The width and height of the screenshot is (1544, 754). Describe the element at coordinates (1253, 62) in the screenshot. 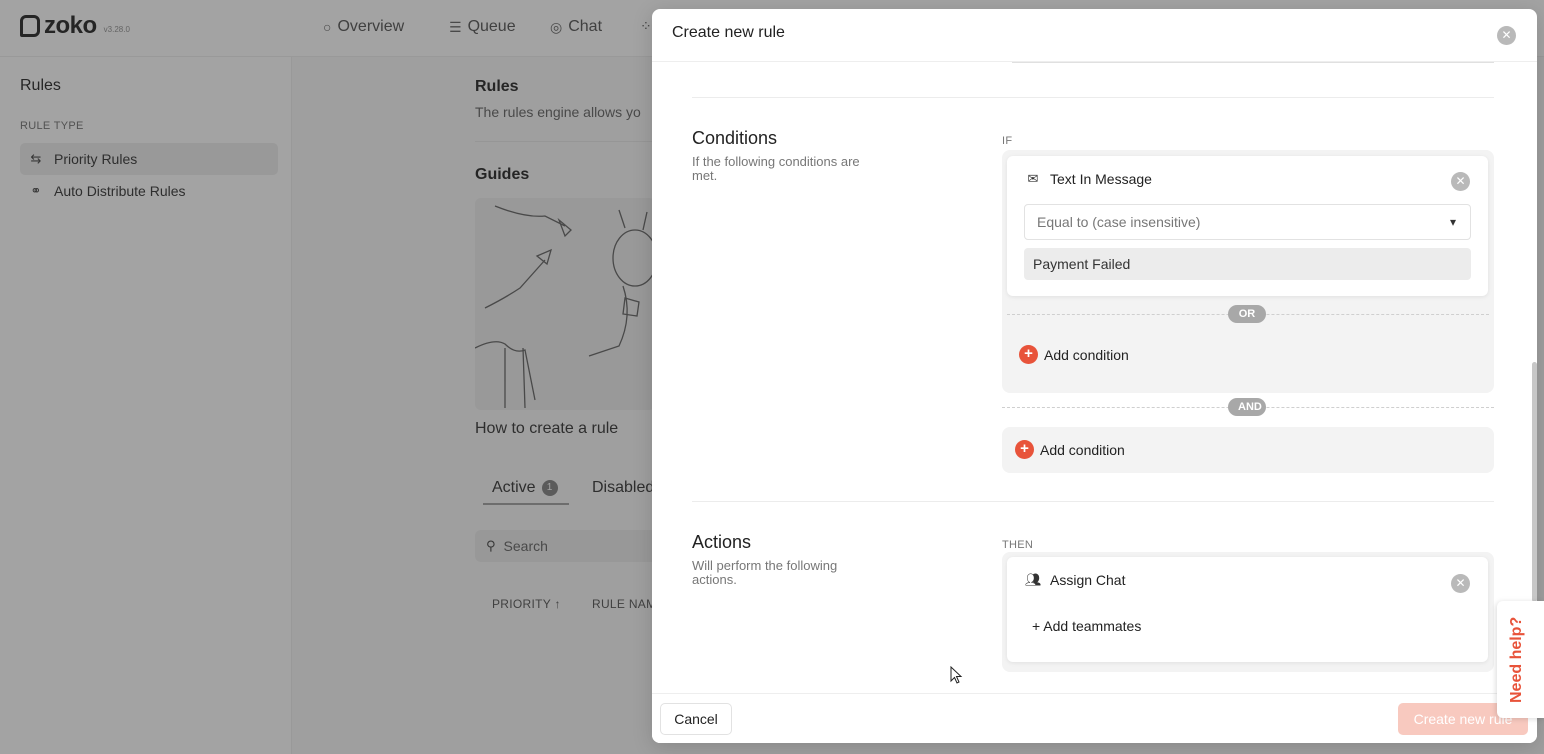

I see `previous-section-edge` at that location.